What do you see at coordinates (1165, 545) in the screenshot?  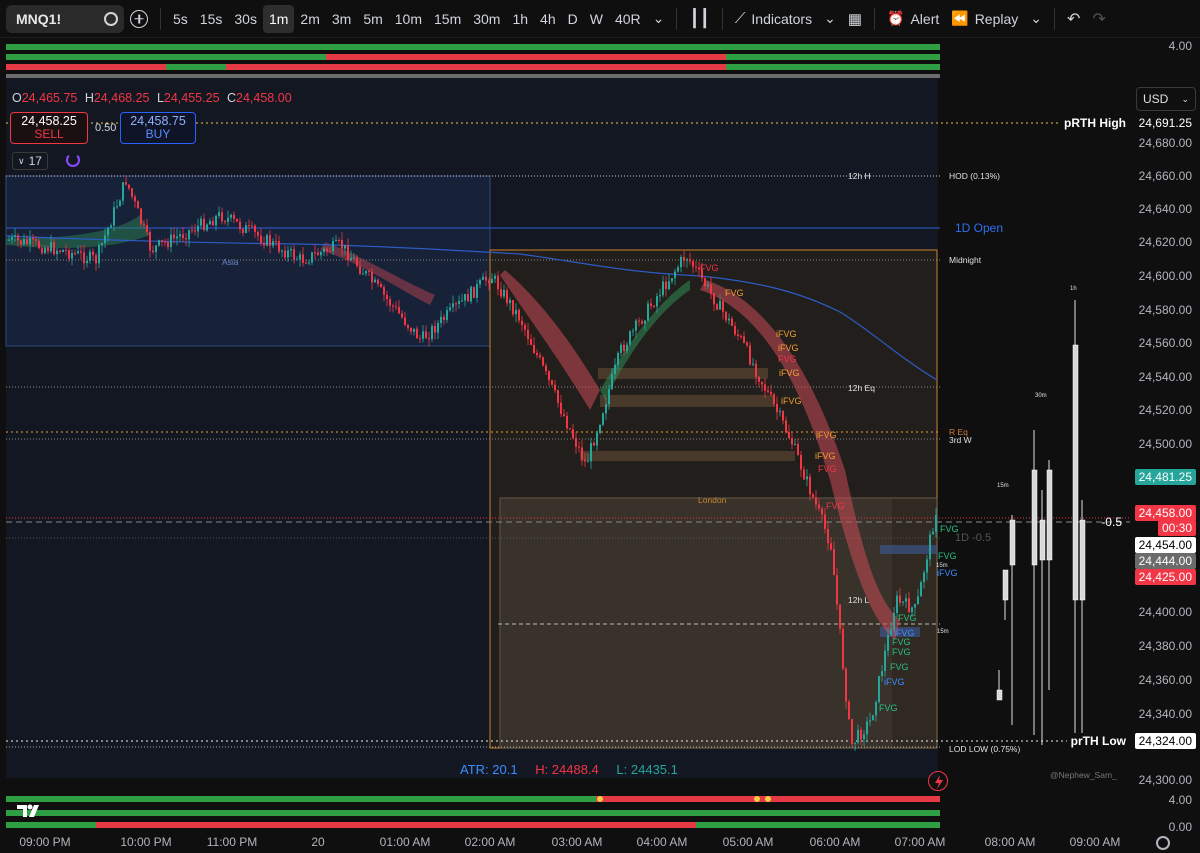 I see `white-price-tag: 24,454.00` at bounding box center [1165, 545].